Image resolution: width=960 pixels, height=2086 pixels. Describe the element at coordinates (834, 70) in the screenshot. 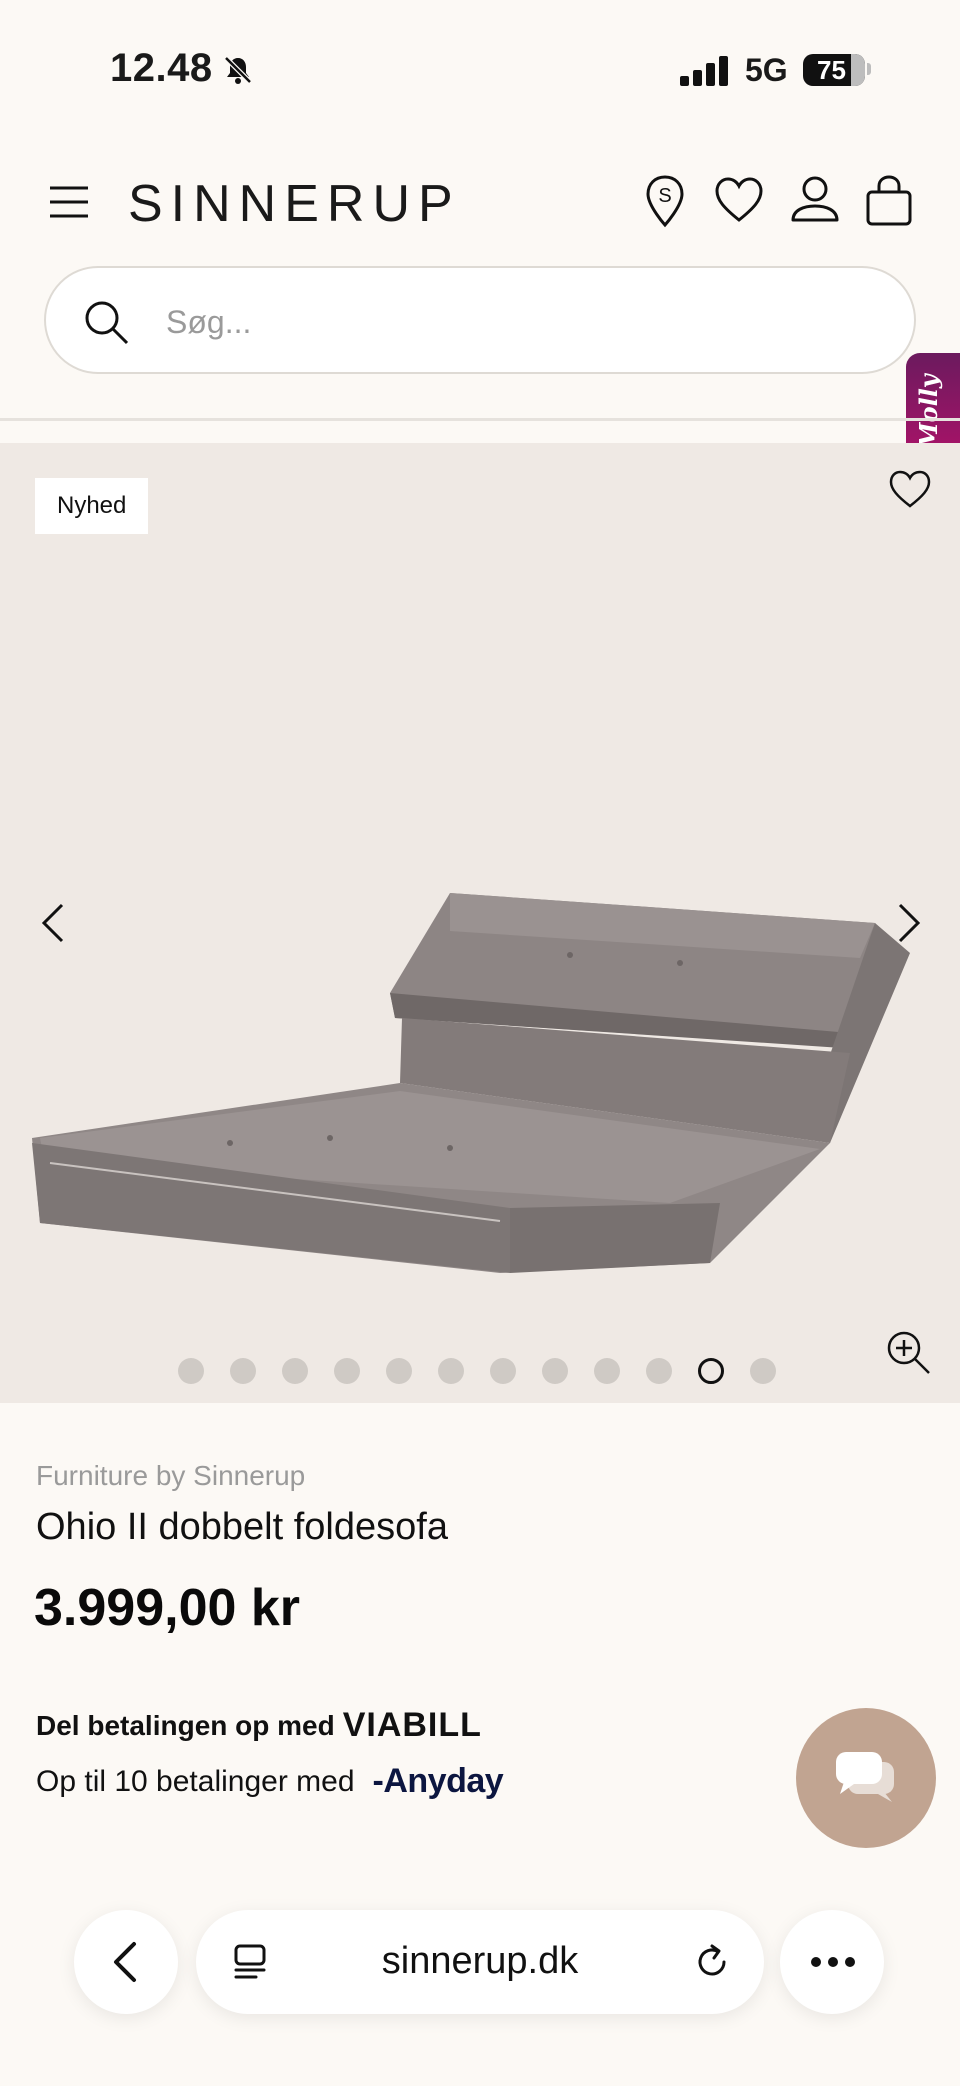

I see `battery-indicator: 75` at that location.